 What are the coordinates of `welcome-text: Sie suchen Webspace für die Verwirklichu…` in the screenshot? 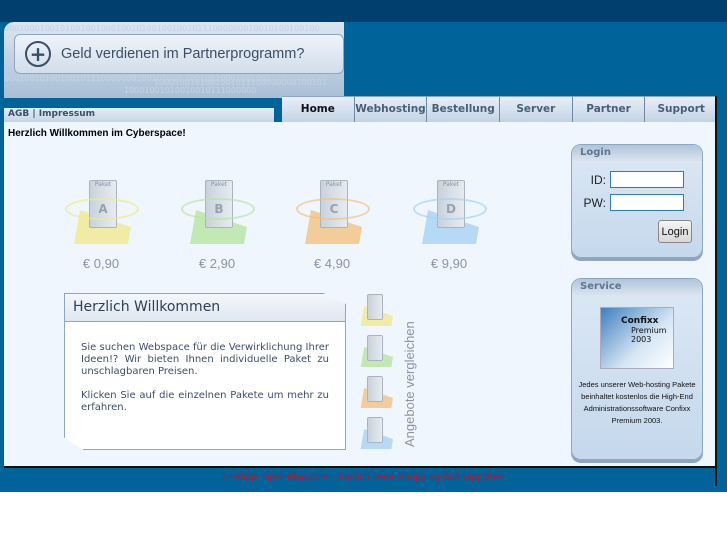 It's located at (205, 359).